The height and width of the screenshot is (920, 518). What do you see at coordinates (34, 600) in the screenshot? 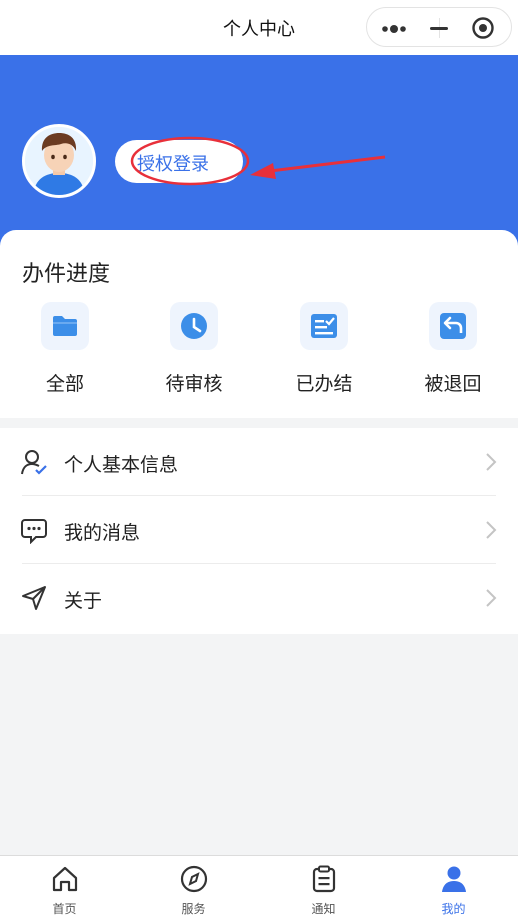
I see `send-icon` at bounding box center [34, 600].